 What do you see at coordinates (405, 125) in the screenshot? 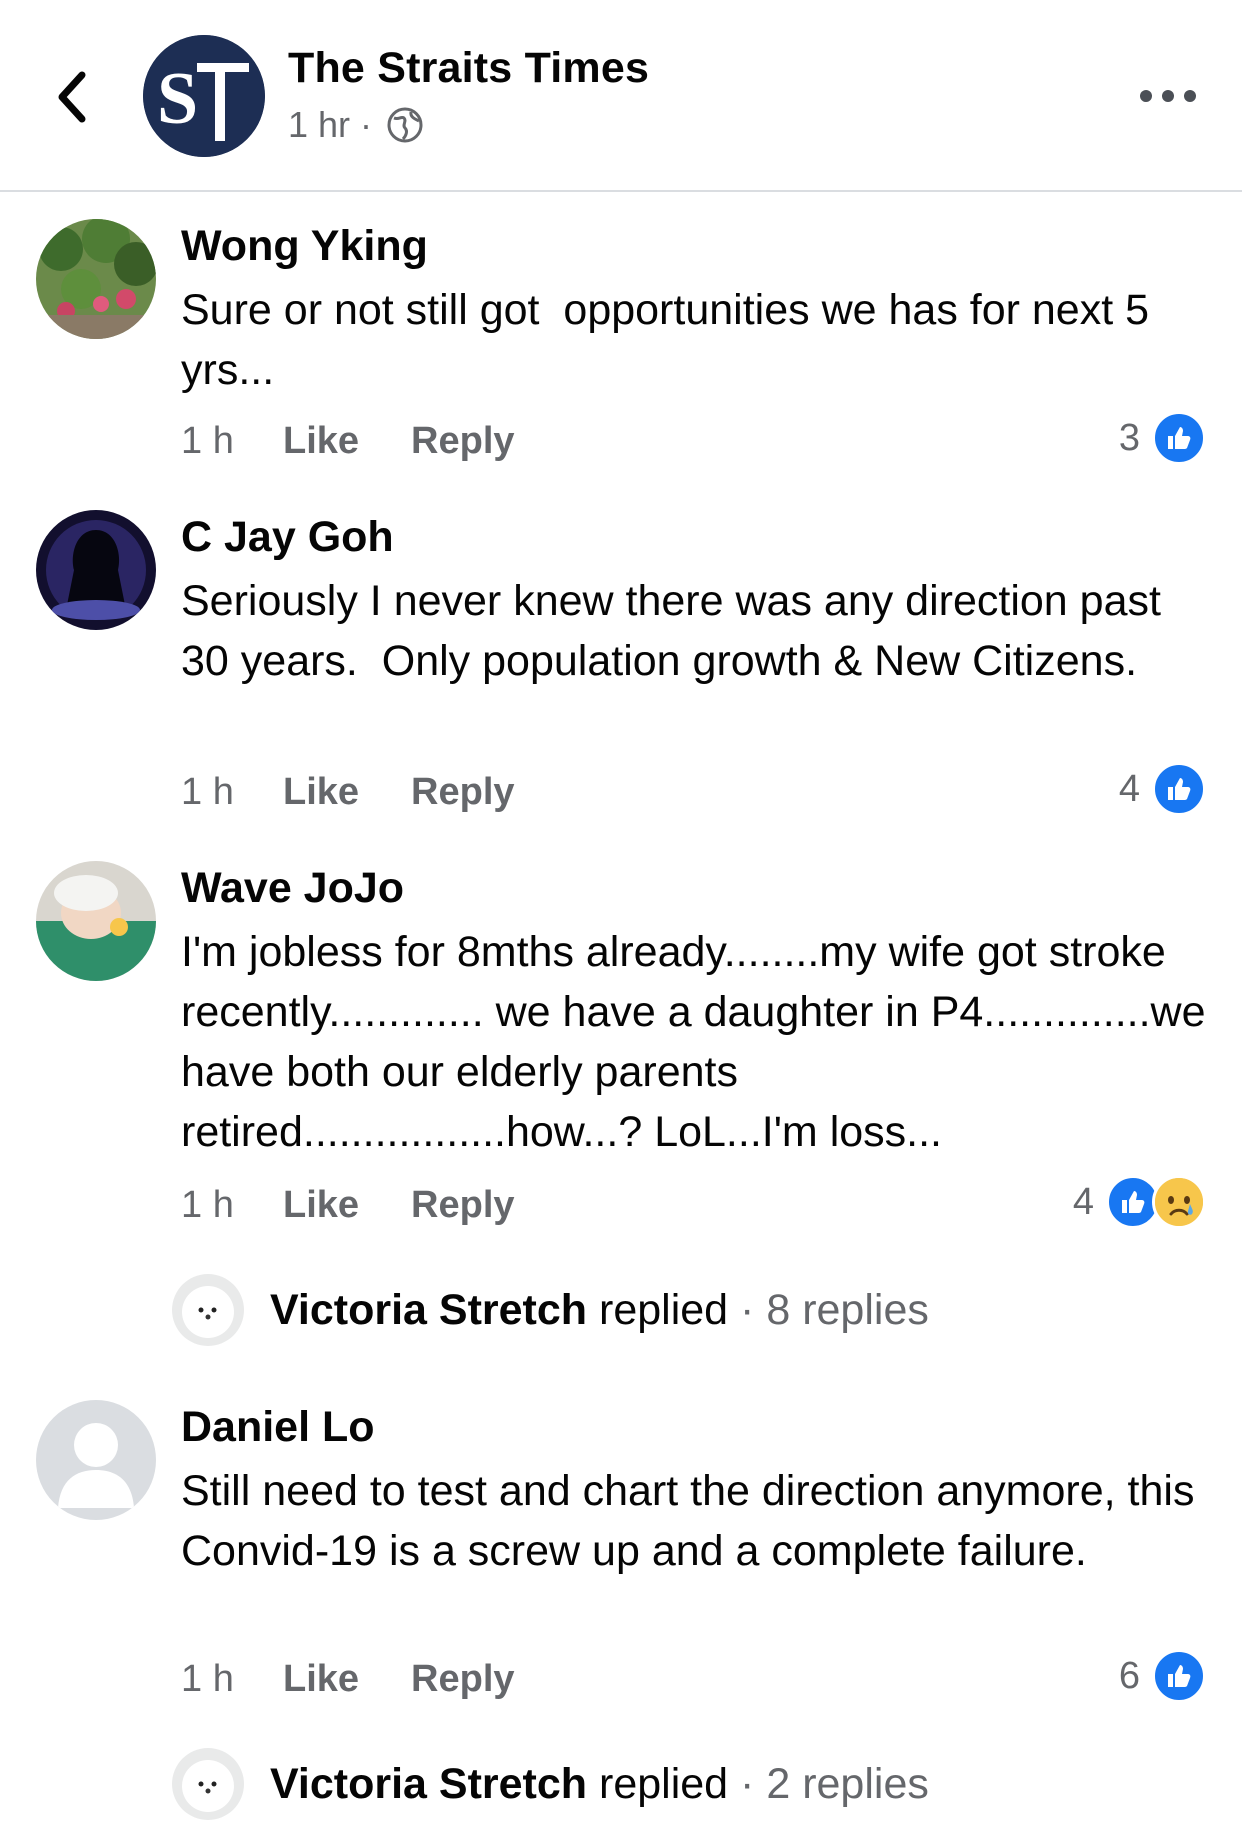
I see `globe-icon` at bounding box center [405, 125].